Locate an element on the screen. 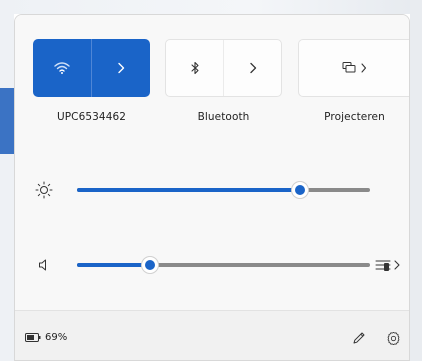  bluetooth-toggle-button is located at coordinates (194, 68).